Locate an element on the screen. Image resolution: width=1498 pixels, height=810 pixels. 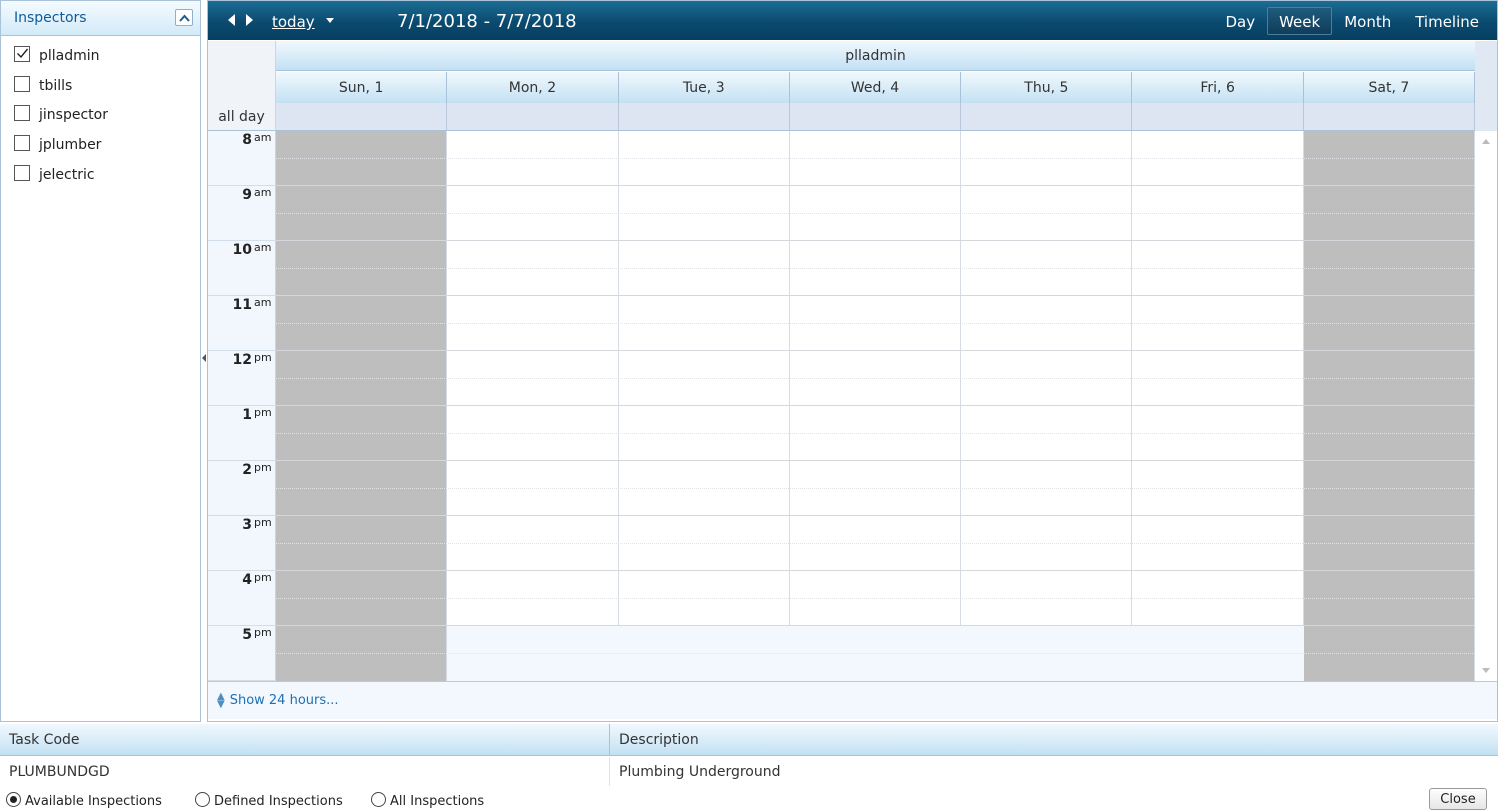
check-icon is located at coordinates (23, 53).